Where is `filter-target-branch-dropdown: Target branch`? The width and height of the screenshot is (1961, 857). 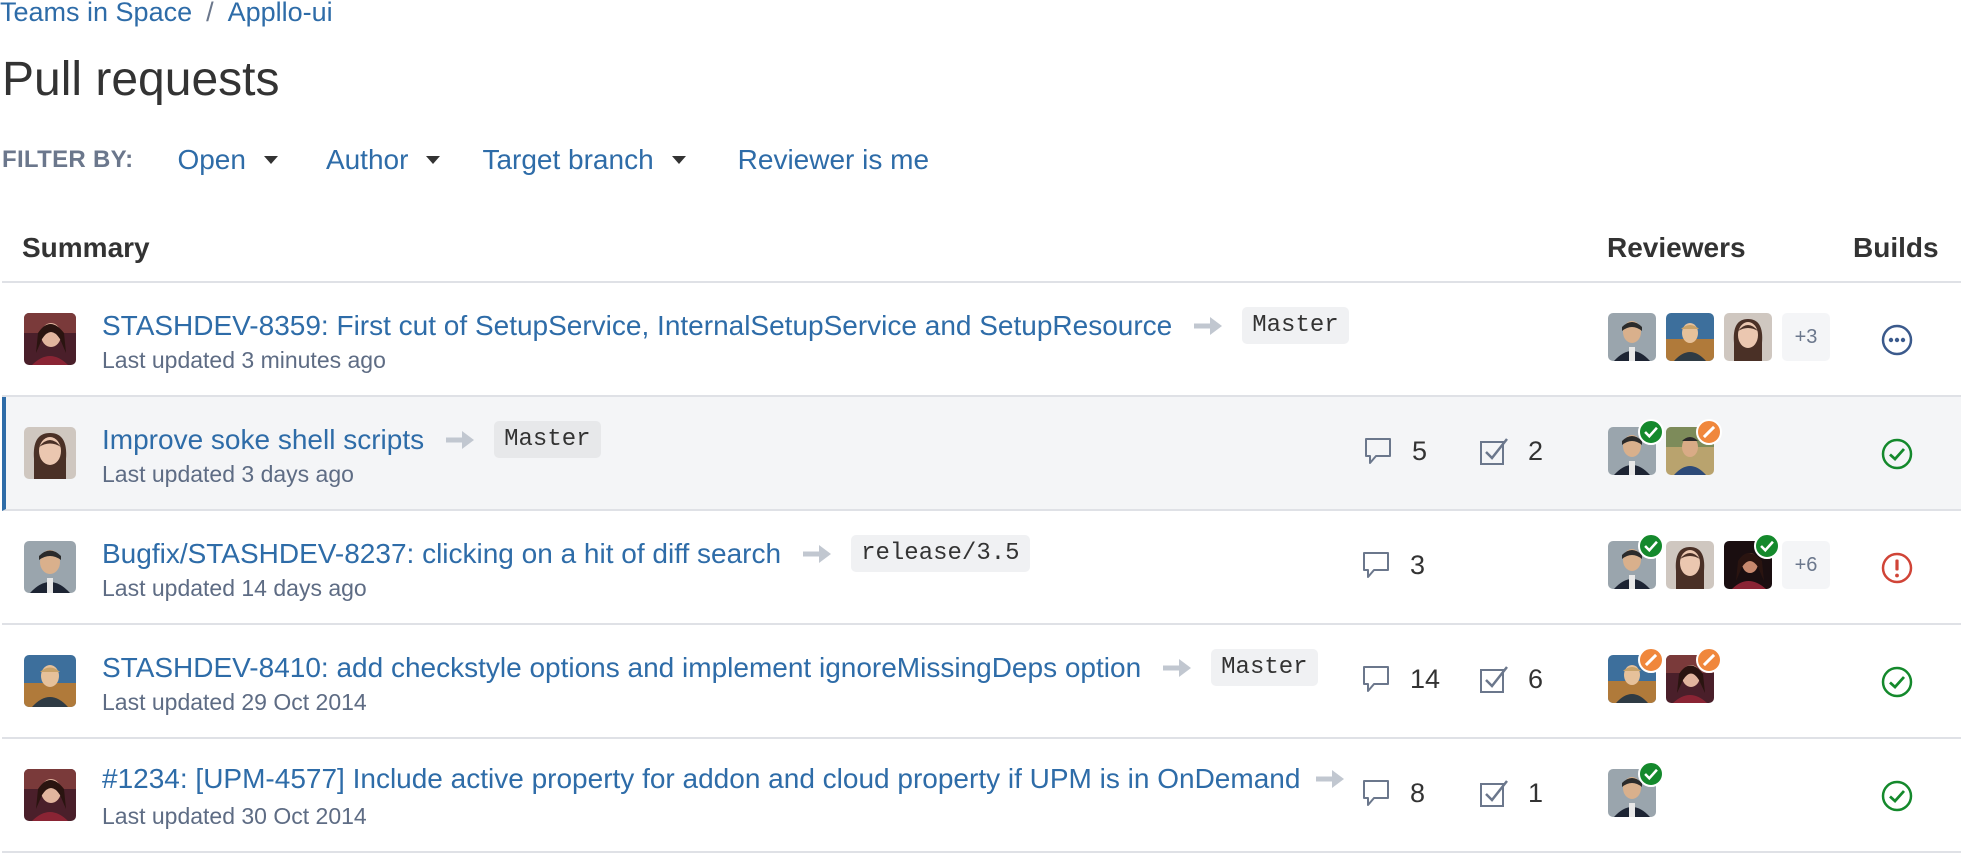 filter-target-branch-dropdown: Target branch is located at coordinates (584, 160).